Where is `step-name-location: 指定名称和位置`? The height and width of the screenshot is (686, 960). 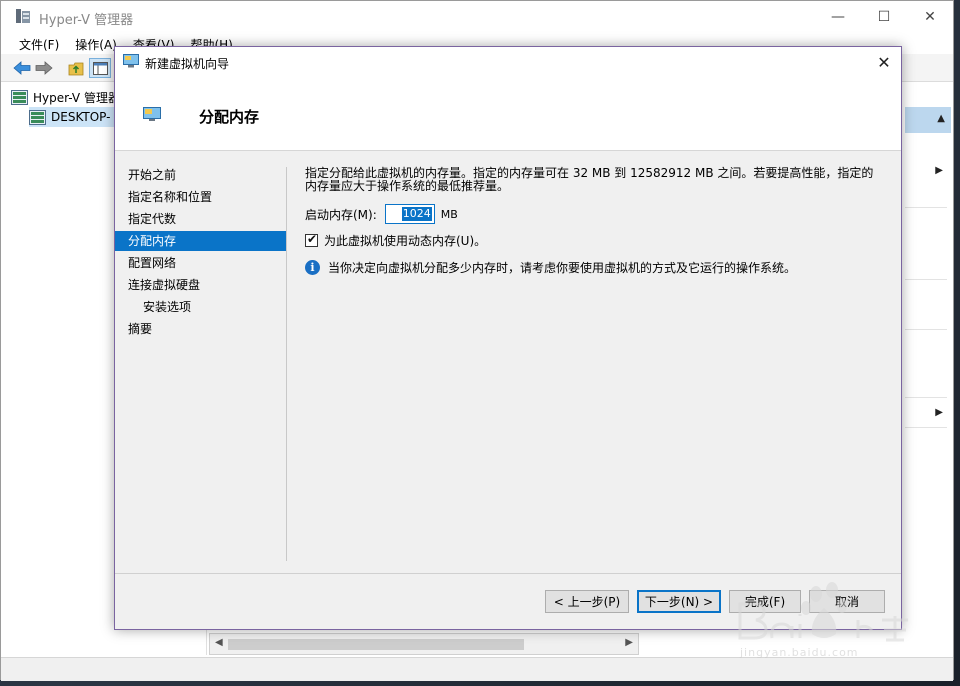 step-name-location: 指定名称和位置 is located at coordinates (201, 197).